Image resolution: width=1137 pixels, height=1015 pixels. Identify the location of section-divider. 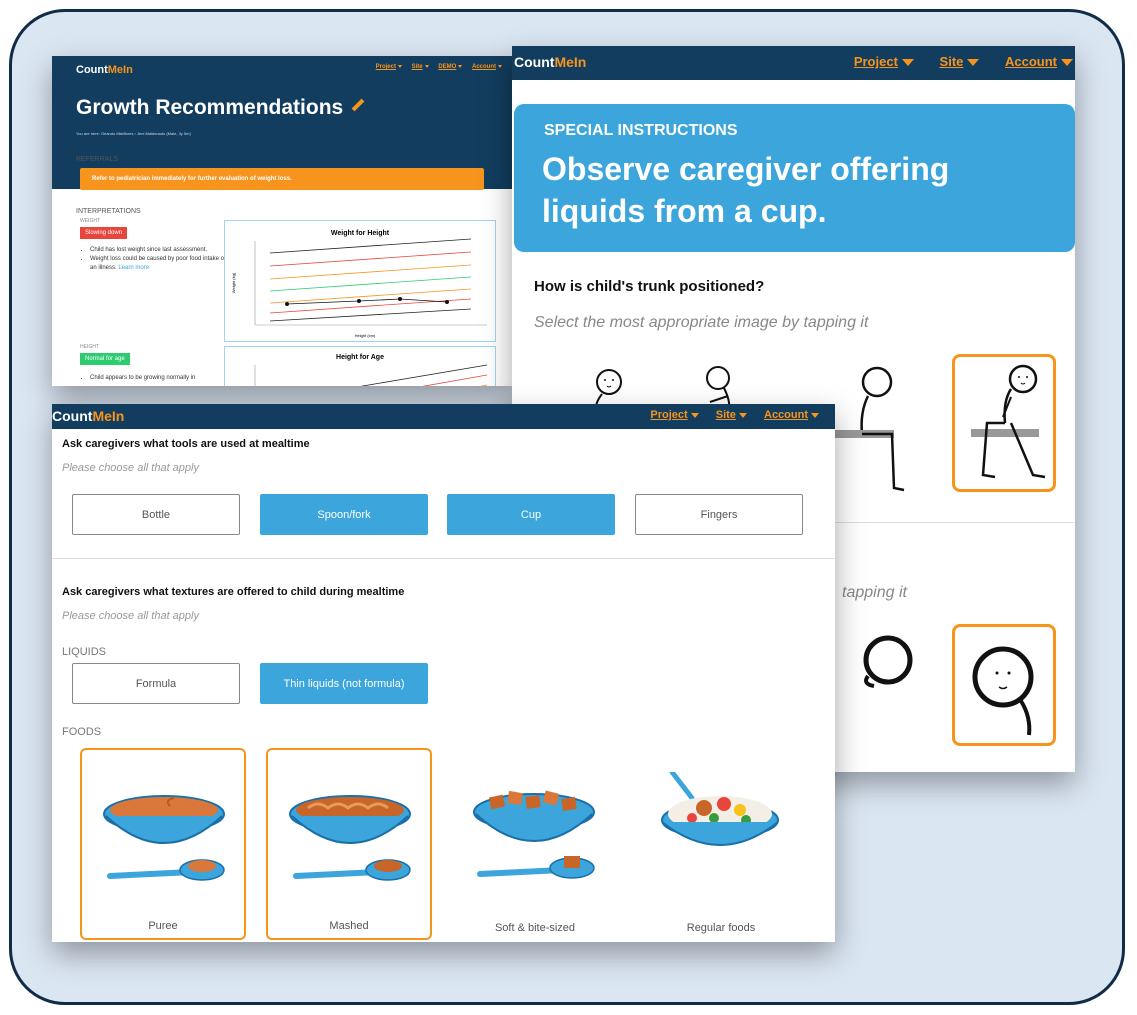
(443, 558).